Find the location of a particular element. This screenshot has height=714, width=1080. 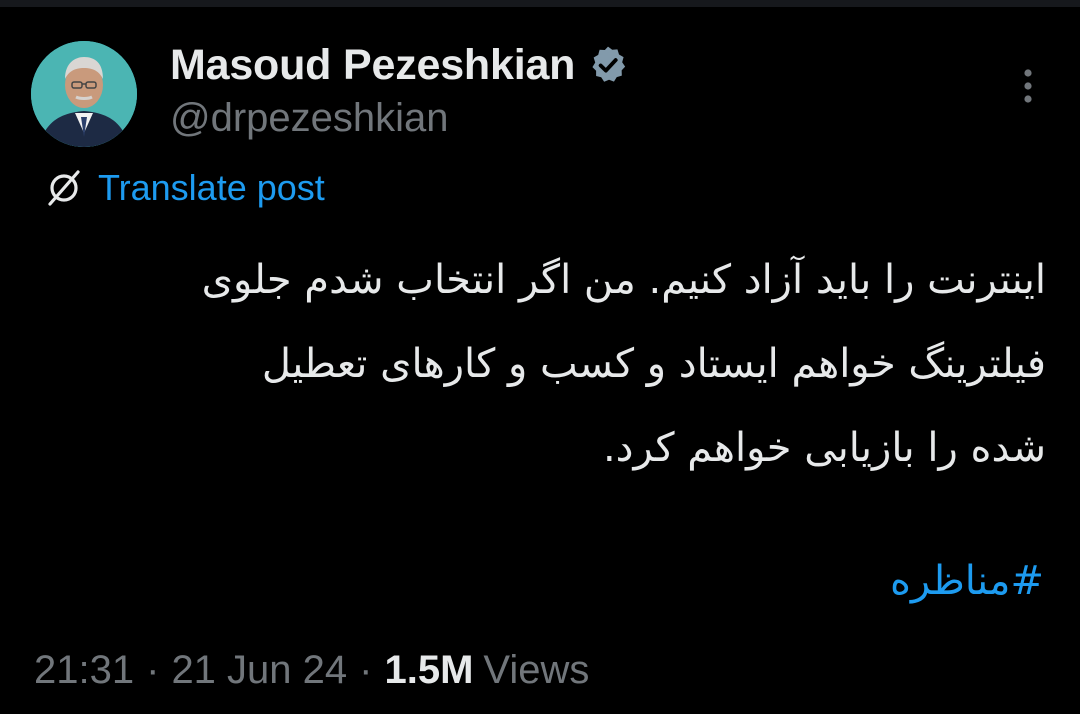

author-avatar is located at coordinates (84, 94).